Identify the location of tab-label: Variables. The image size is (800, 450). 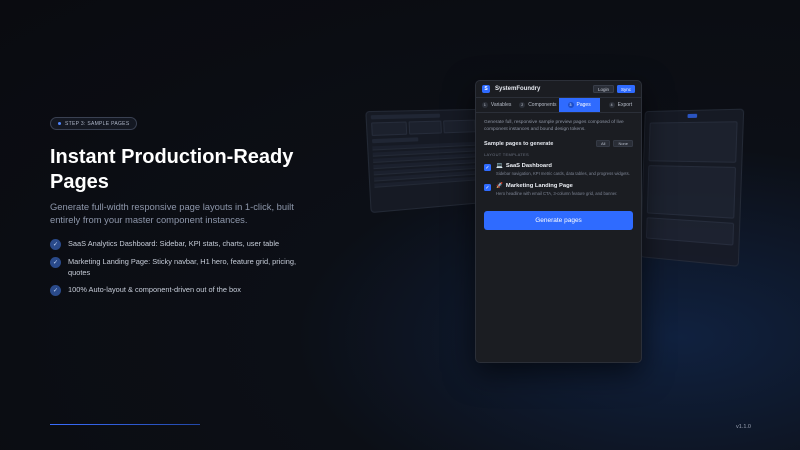
(501, 105).